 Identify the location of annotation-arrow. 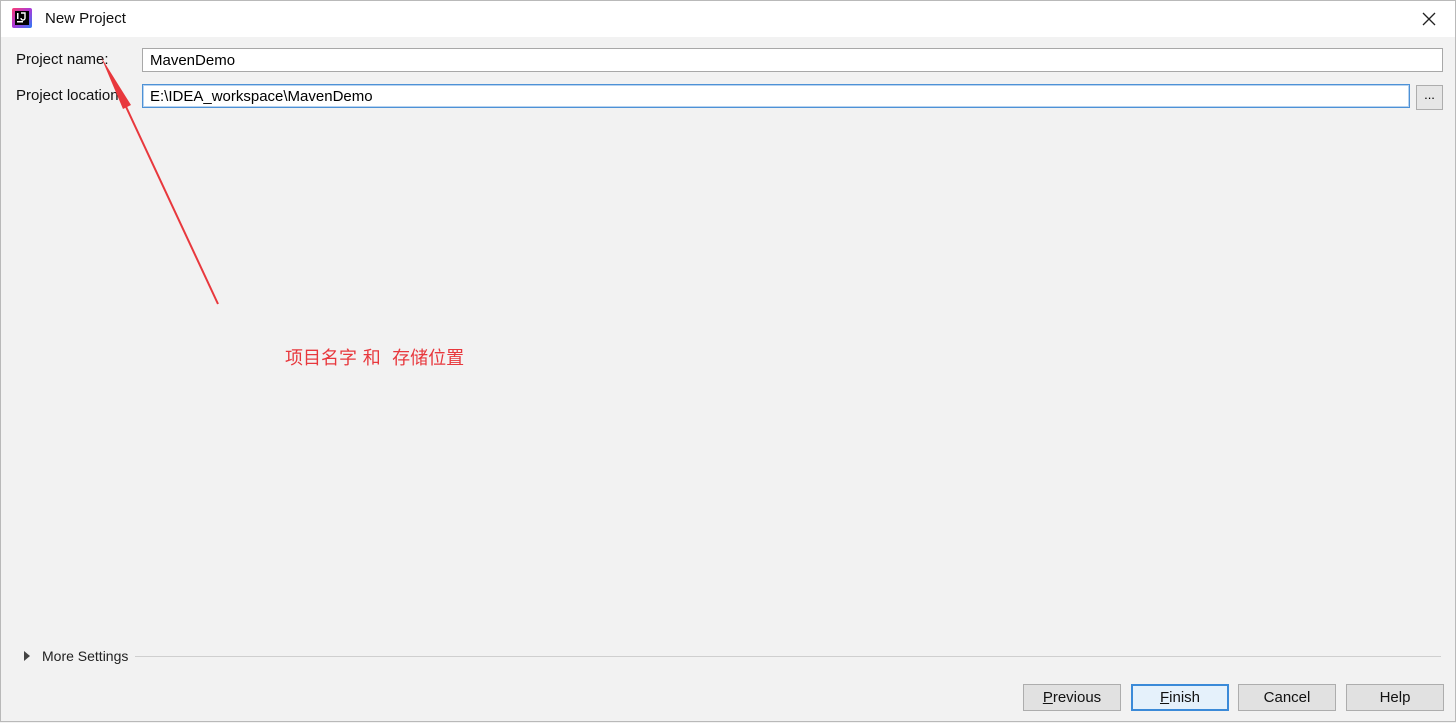
(160, 181).